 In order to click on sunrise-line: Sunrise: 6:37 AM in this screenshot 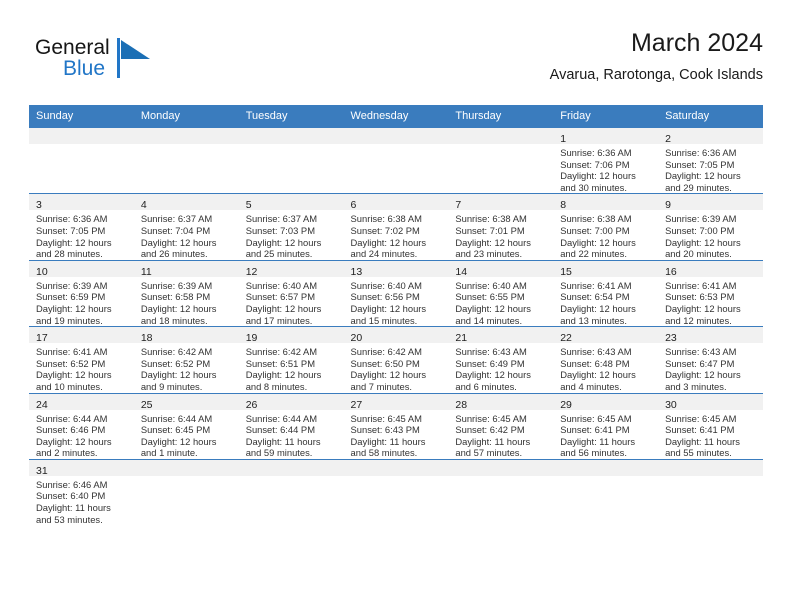, I will do `click(281, 219)`.